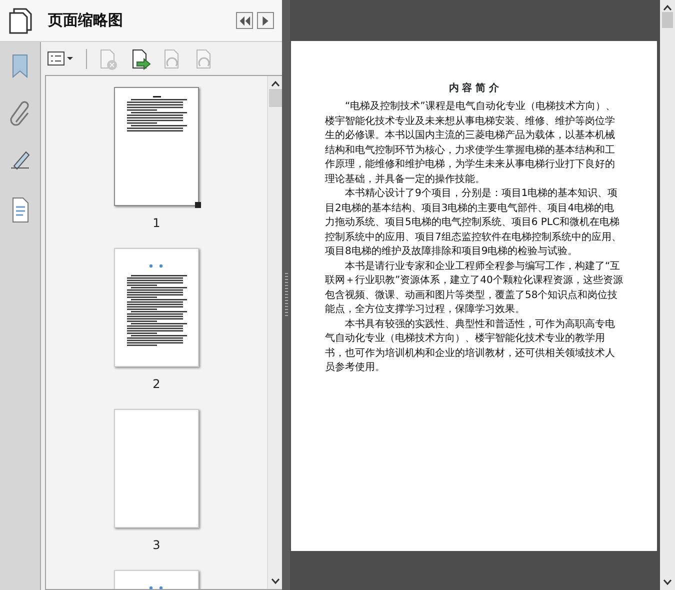 Image resolution: width=675 pixels, height=590 pixels. Describe the element at coordinates (21, 20) in the screenshot. I see `pages-icon` at that location.